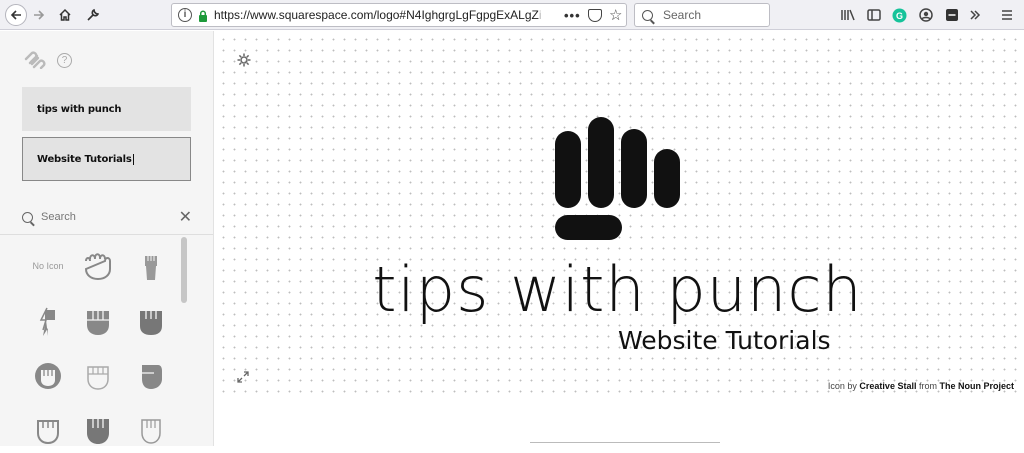 The height and width of the screenshot is (453, 1024). I want to click on icon-option-fist-outline, so click(98, 376).